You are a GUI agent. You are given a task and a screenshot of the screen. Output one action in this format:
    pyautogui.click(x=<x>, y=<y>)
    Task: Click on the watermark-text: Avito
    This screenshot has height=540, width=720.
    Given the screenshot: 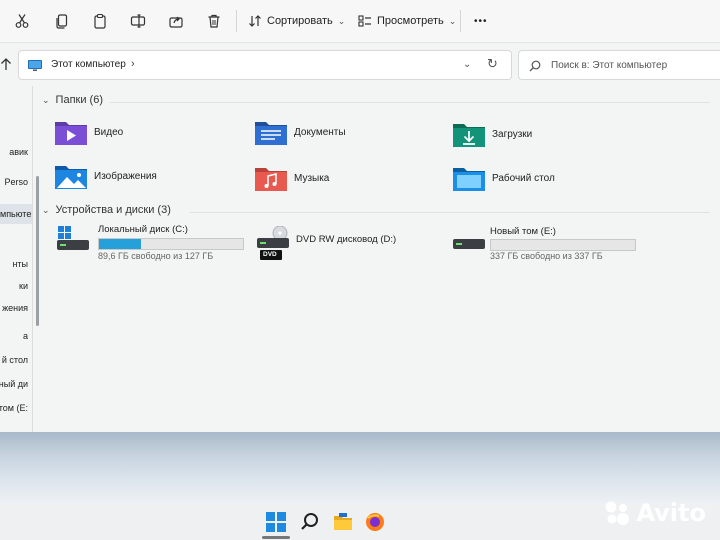 What is the action you would take?
    pyautogui.click(x=671, y=513)
    